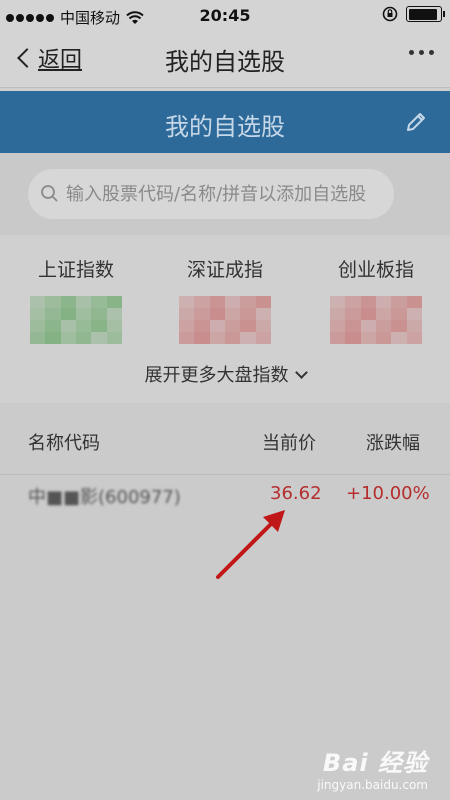 The image size is (450, 800). What do you see at coordinates (375, 270) in the screenshot?
I see `index-name: 创业板指` at bounding box center [375, 270].